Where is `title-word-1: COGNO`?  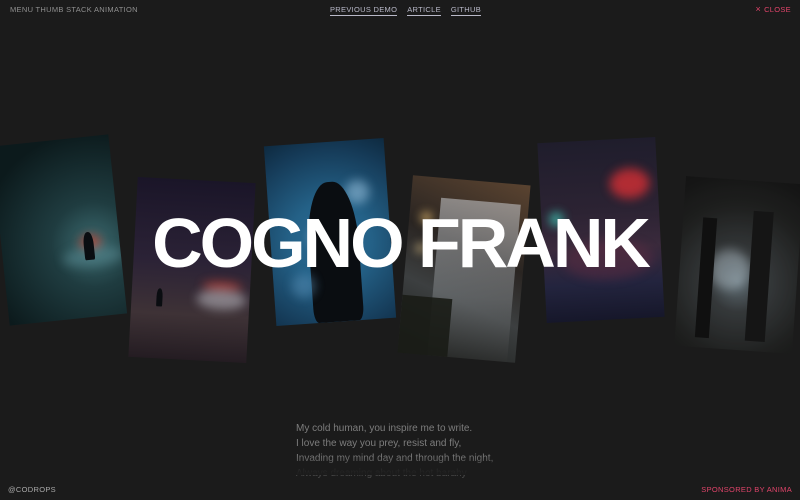 title-word-1: COGNO is located at coordinates (278, 243).